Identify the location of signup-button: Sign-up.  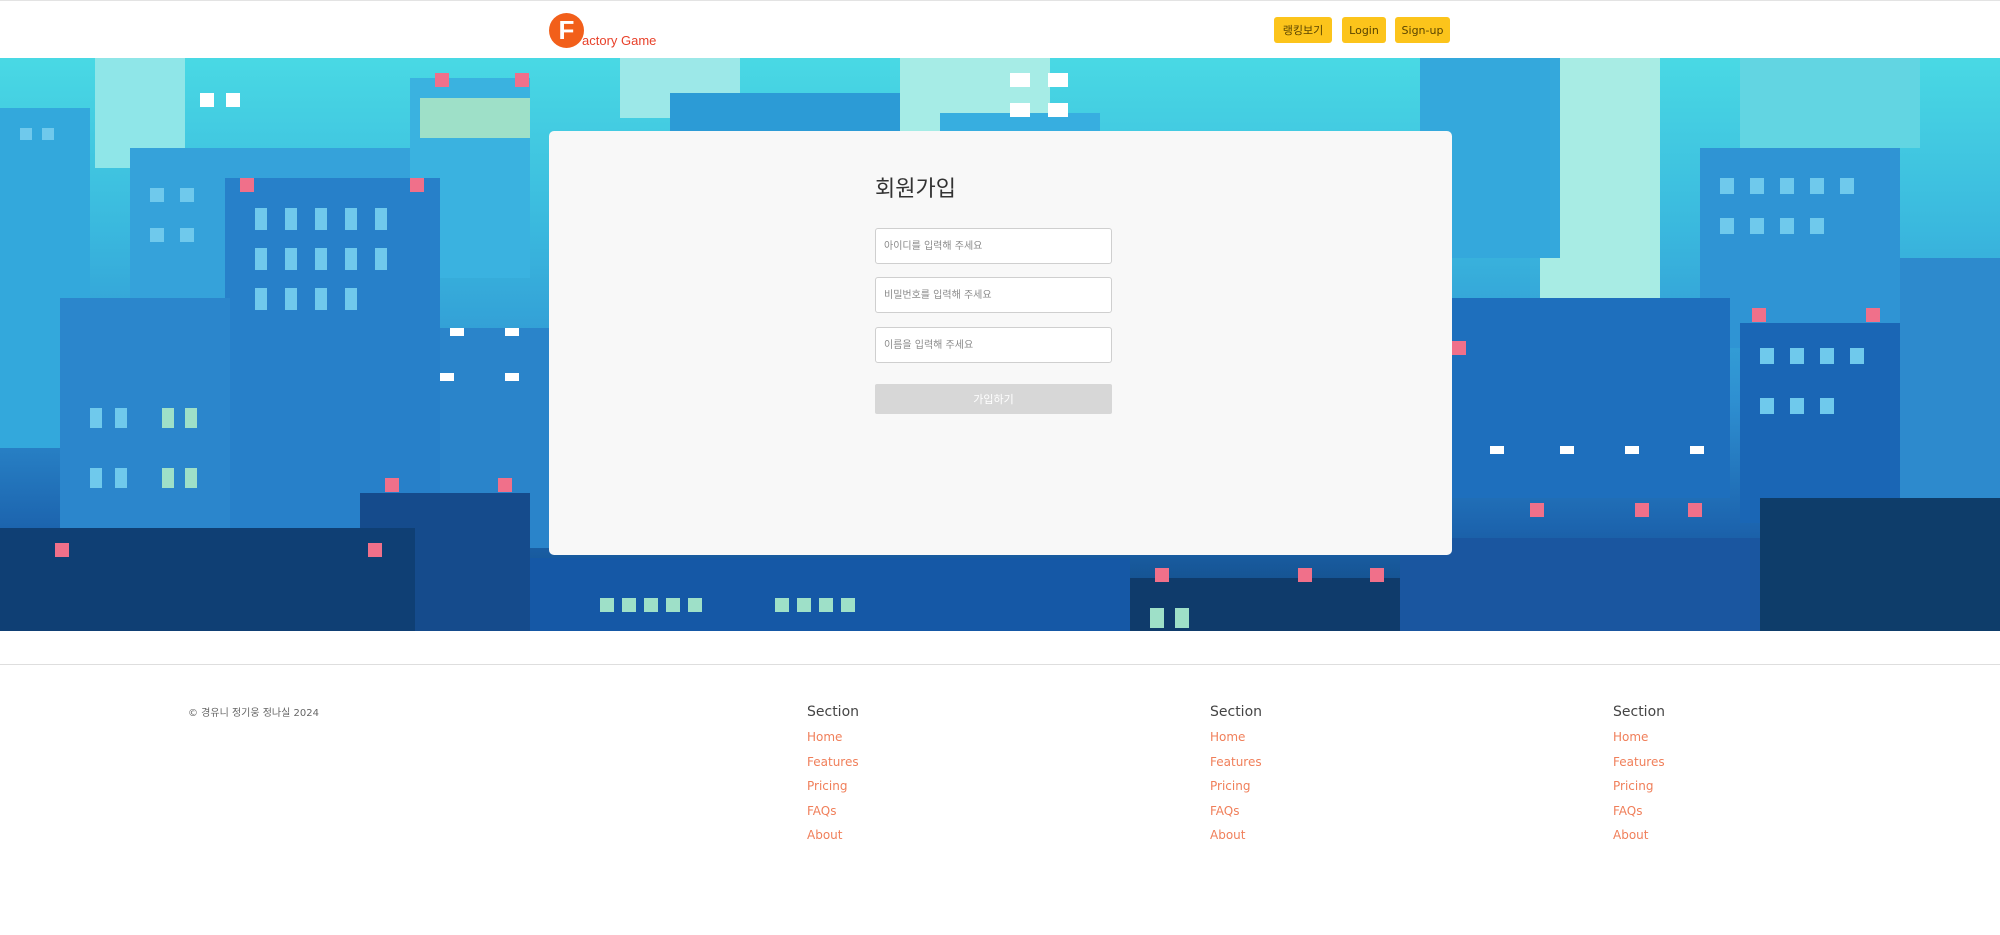
(1422, 30).